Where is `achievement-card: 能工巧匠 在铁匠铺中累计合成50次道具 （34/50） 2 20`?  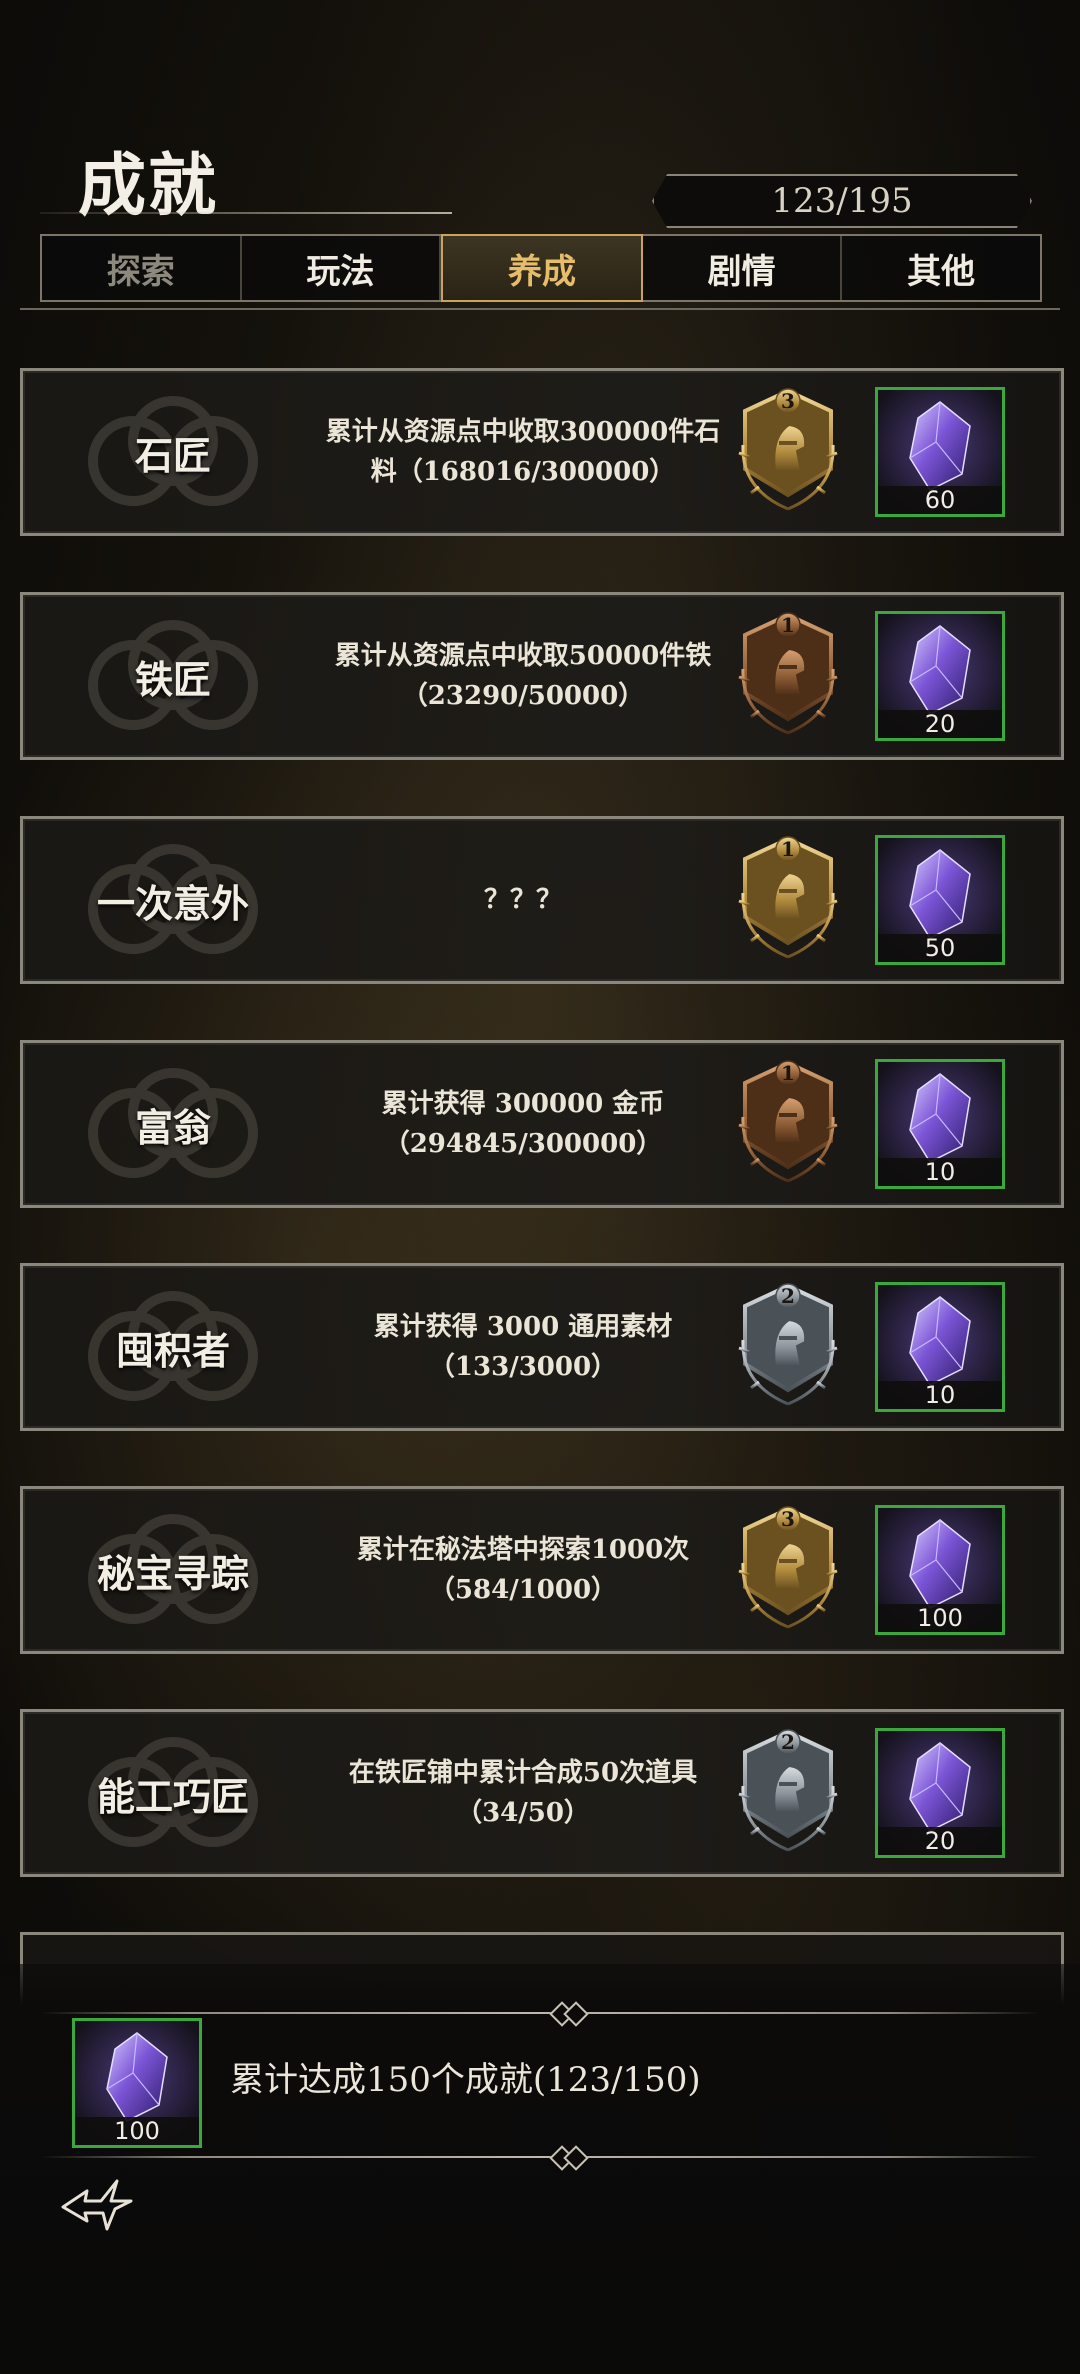
achievement-card: 能工巧匠 在铁匠铺中累计合成50次道具 （34/50） 2 20 is located at coordinates (542, 1793).